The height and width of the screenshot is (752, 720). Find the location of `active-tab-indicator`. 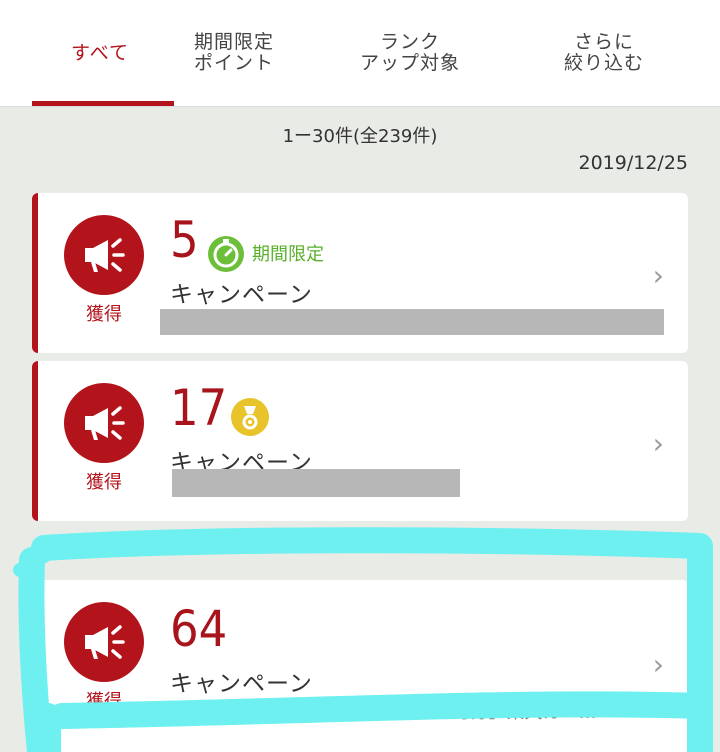

active-tab-indicator is located at coordinates (103, 103).